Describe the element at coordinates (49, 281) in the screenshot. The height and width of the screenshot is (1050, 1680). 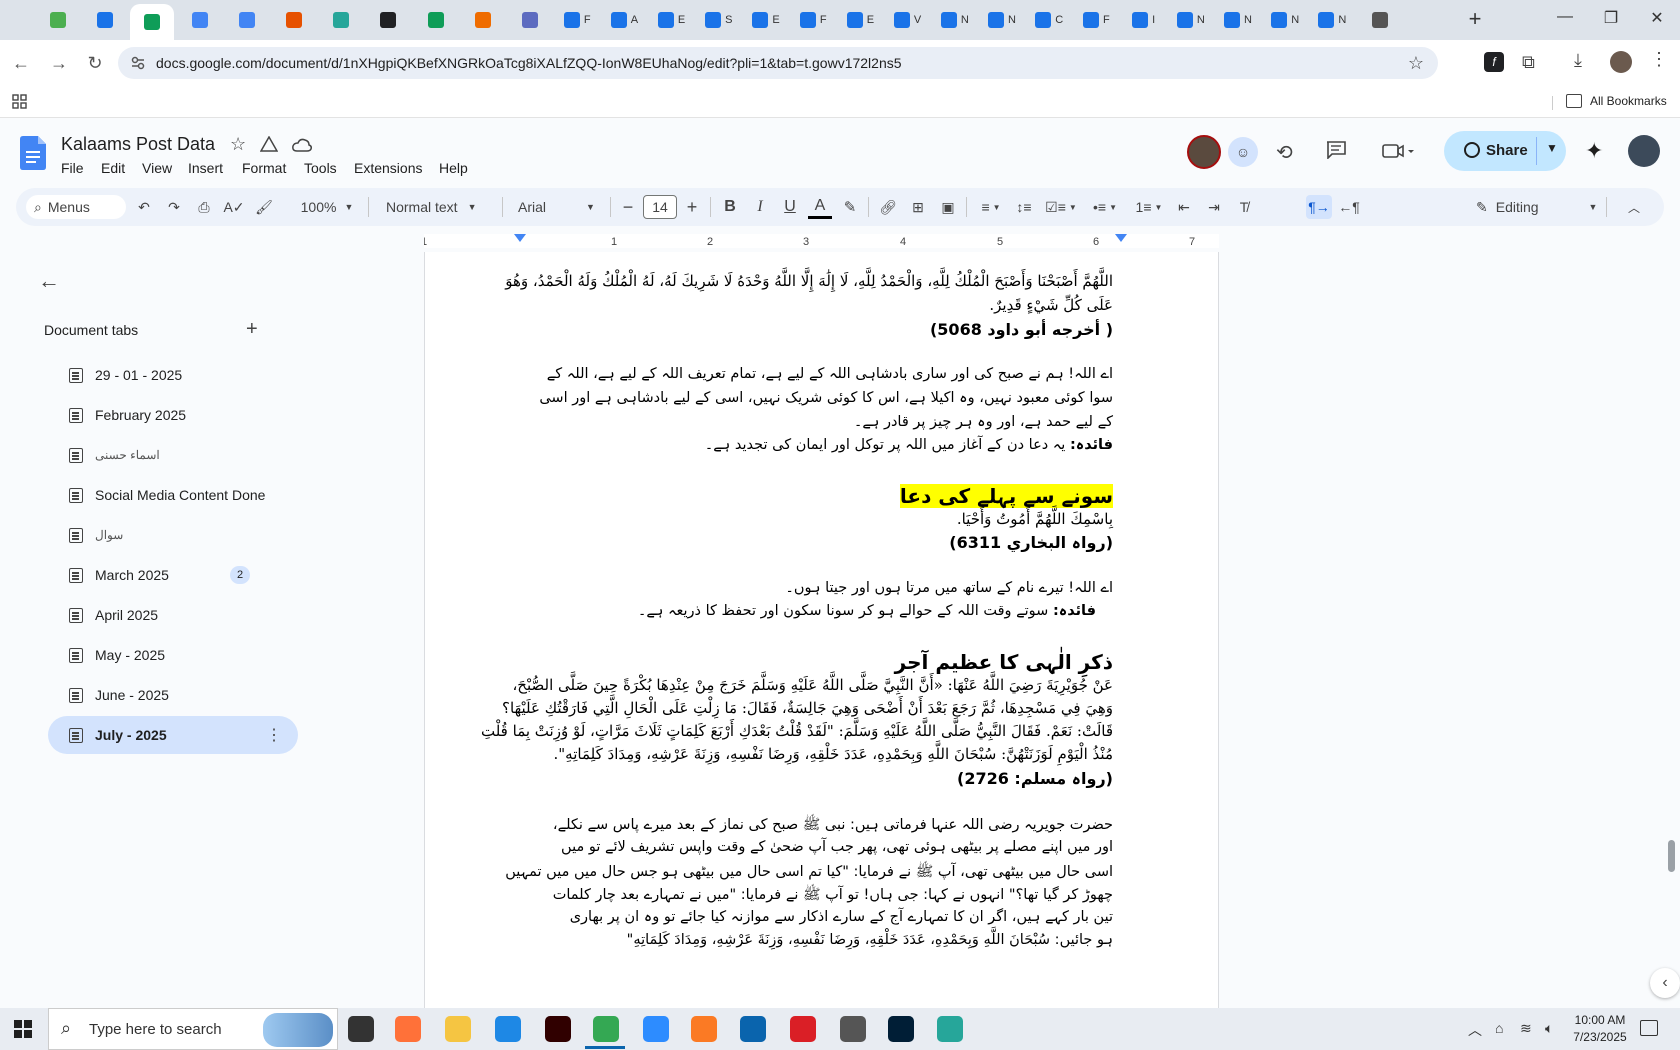
I see `close-sidebar-back-icon: ←` at that location.